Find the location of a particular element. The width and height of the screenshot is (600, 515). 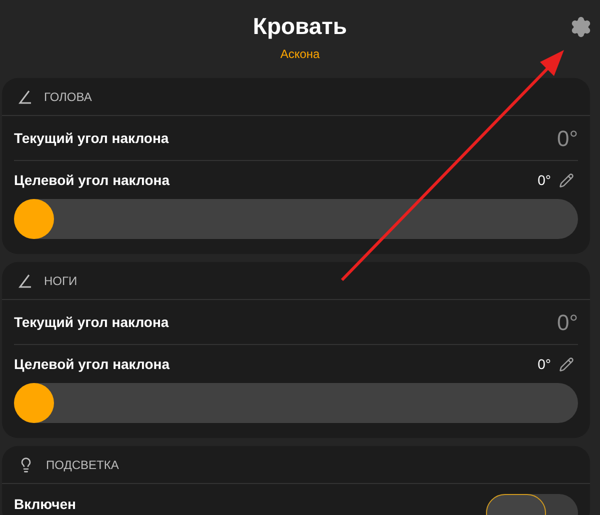

section-title: ПОДСВЕТКА is located at coordinates (82, 465).